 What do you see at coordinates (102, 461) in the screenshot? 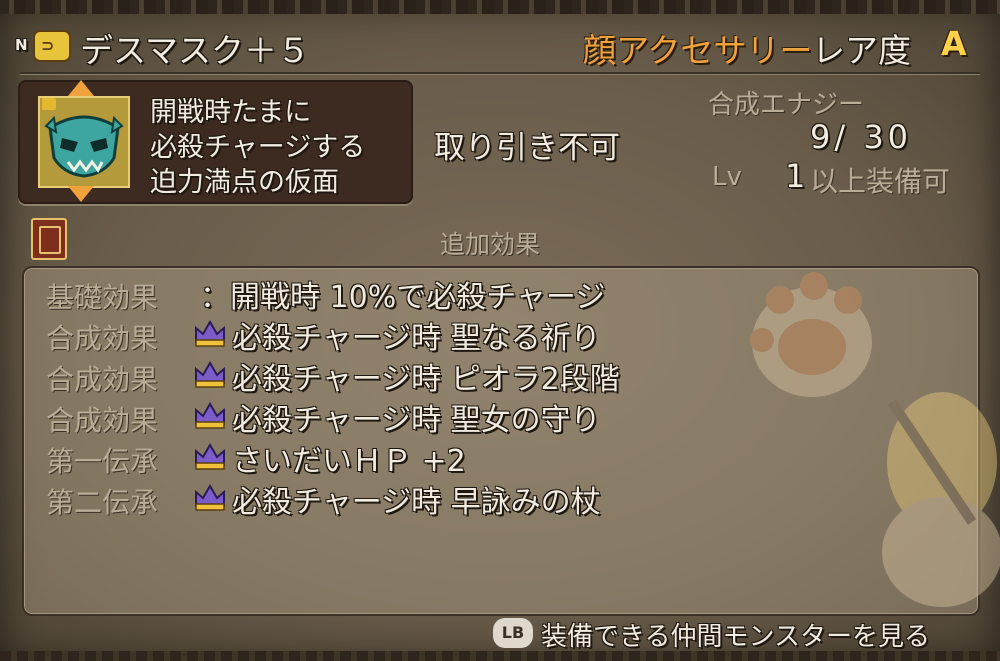
I see `effect-row-label: 第一伝承` at bounding box center [102, 461].